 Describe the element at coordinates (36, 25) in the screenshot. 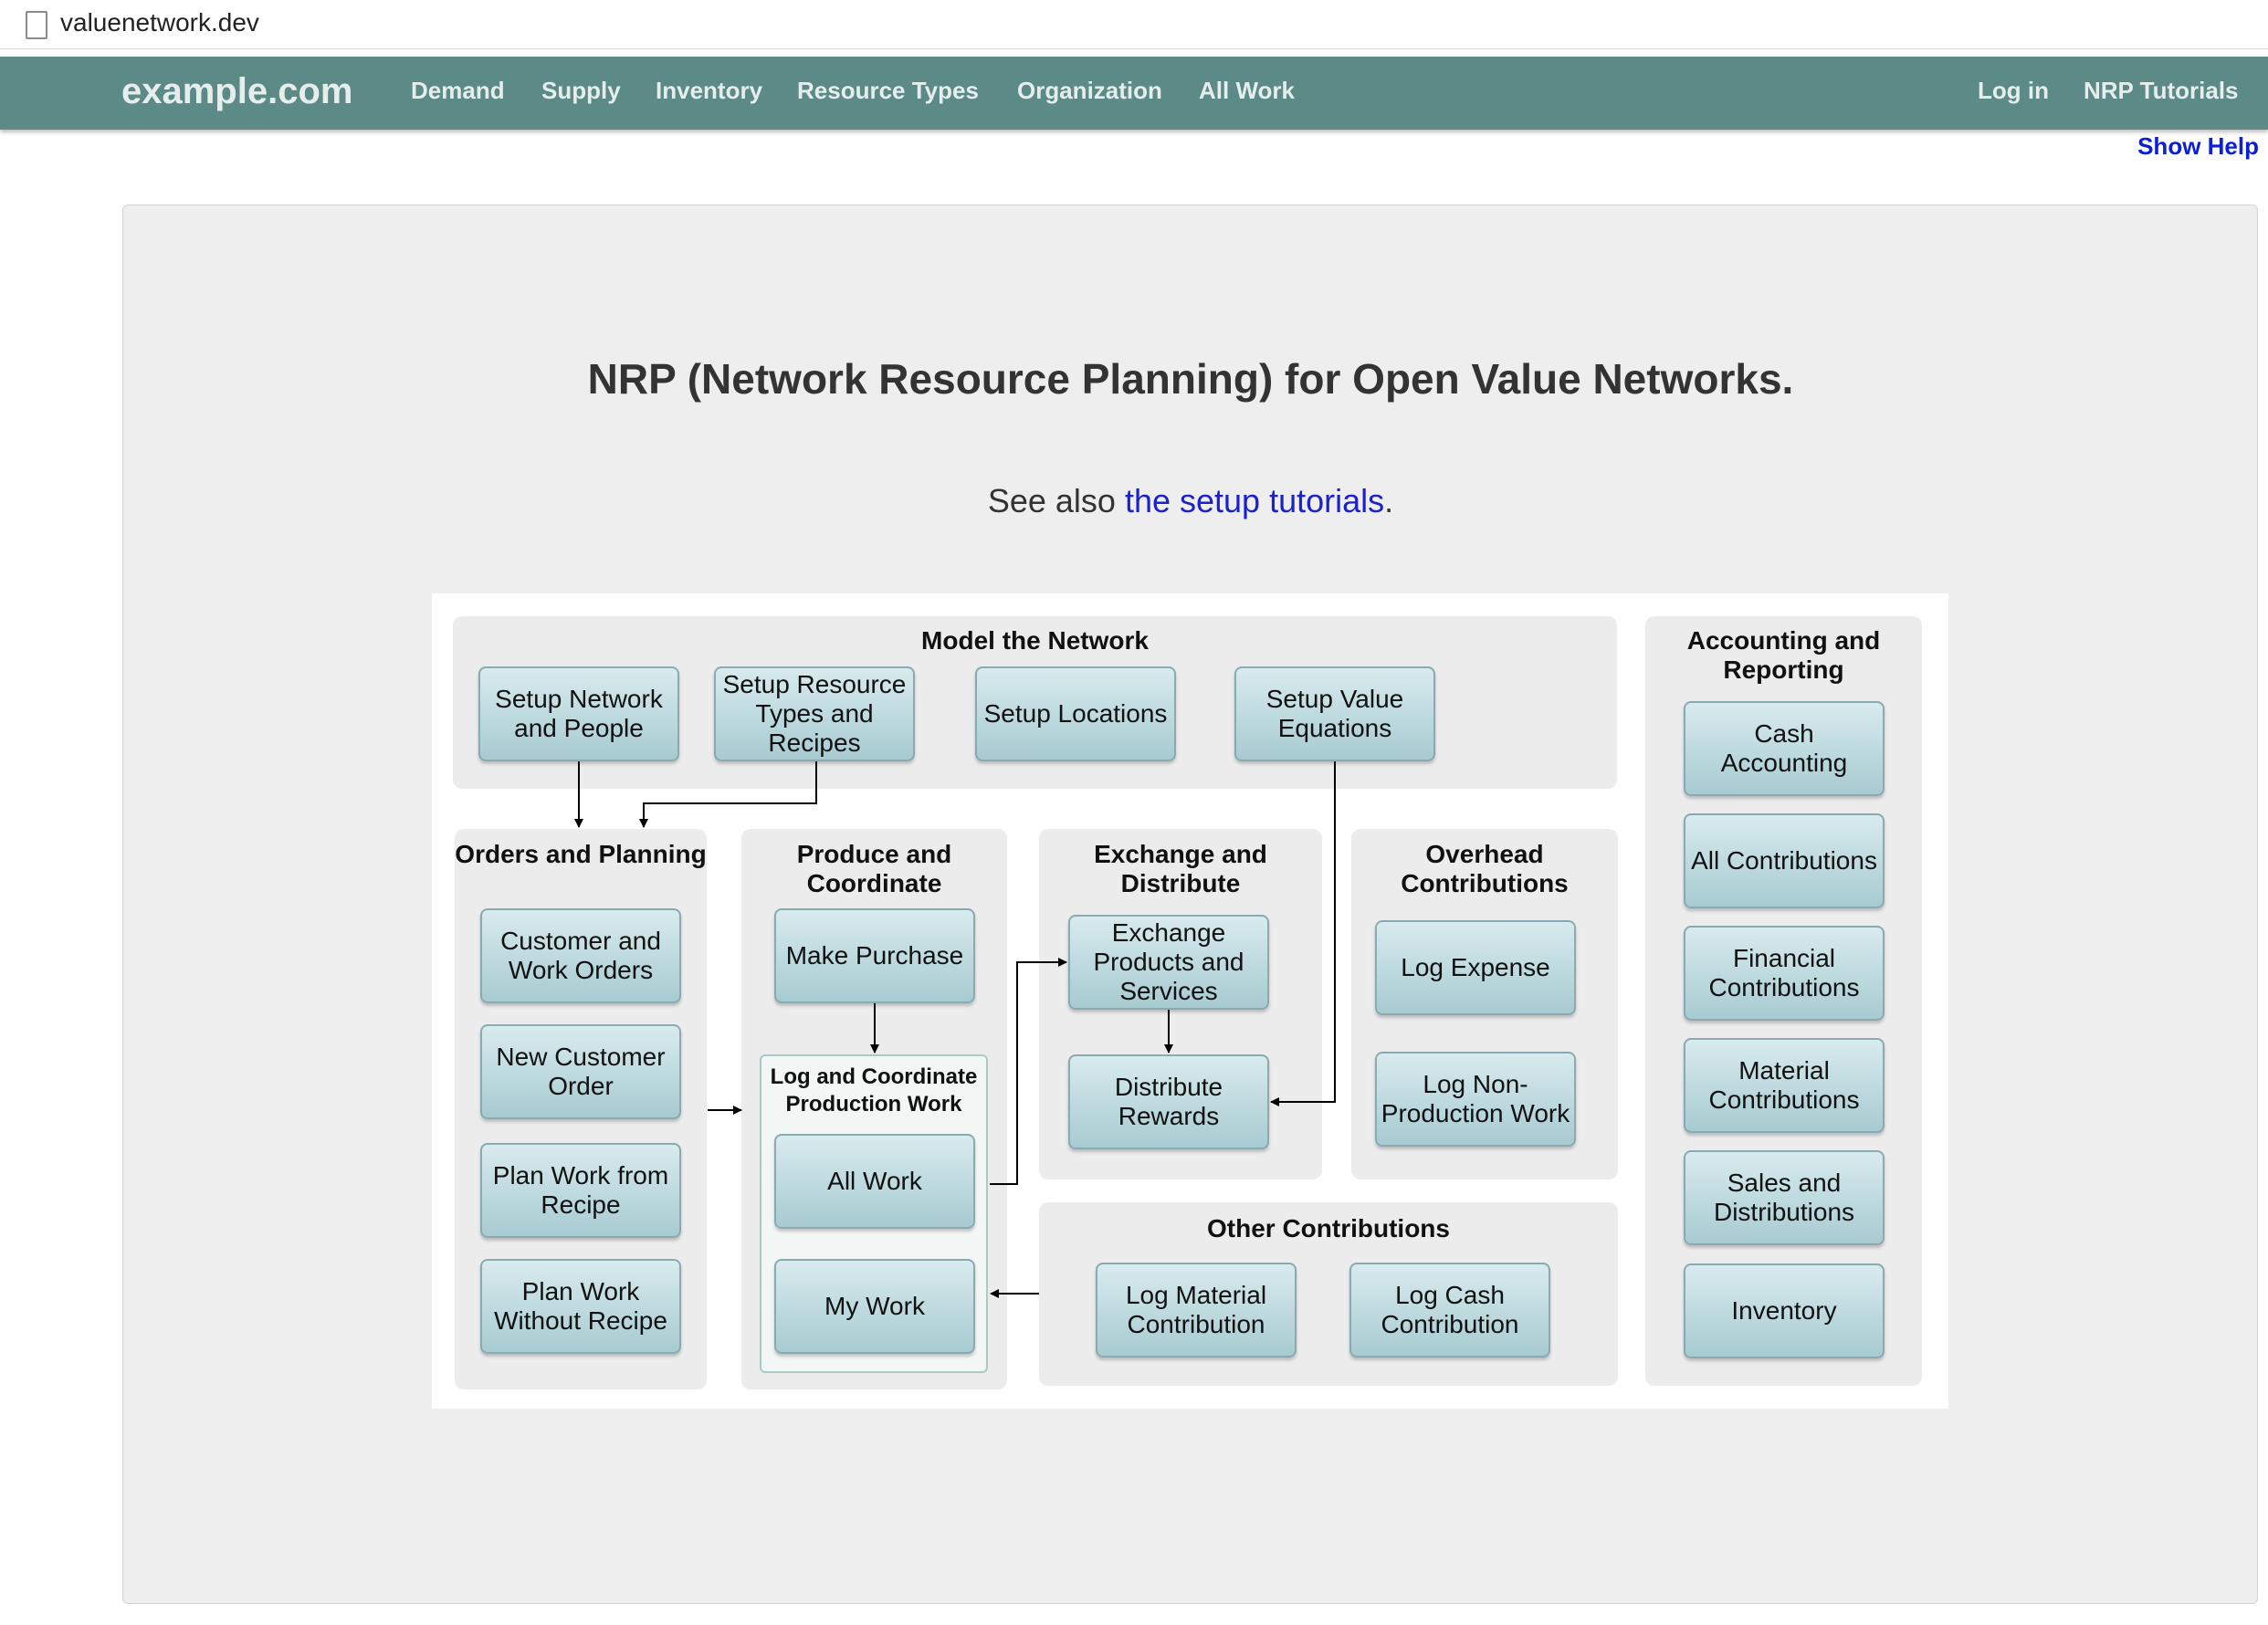

I see `page-icon` at that location.